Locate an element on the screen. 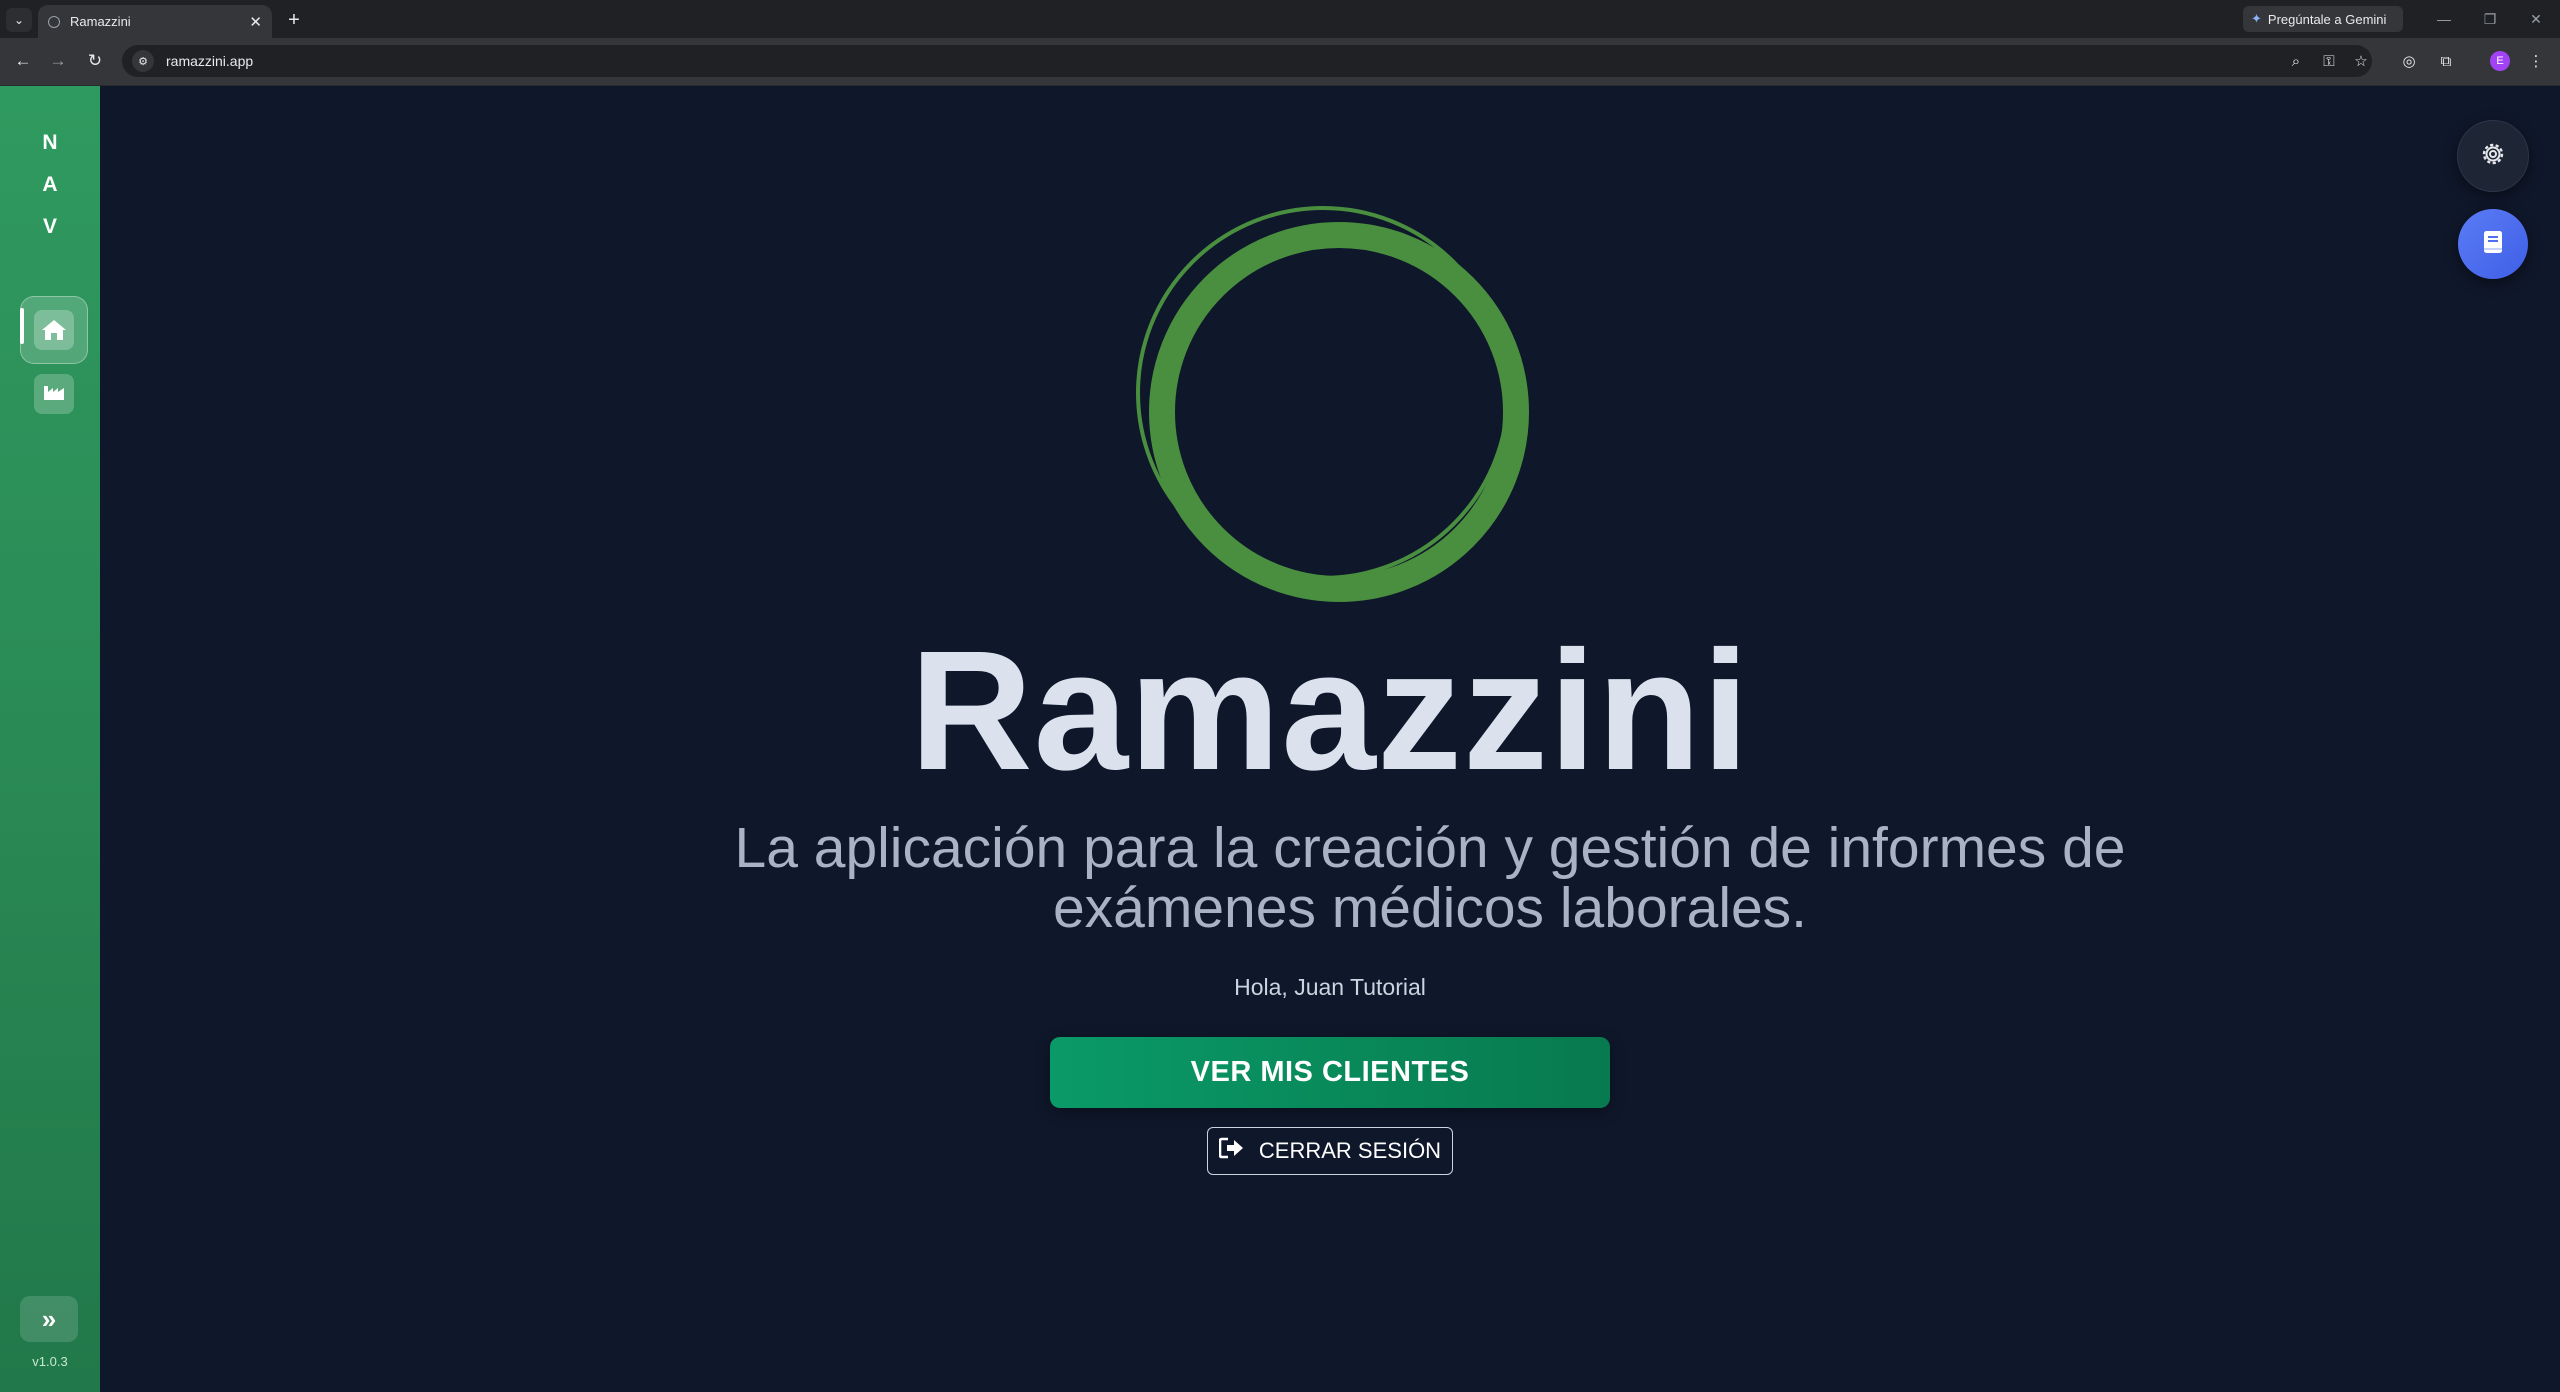 The height and width of the screenshot is (1392, 2560). tagline-line: exámenes médicos laborales. is located at coordinates (1430, 908).